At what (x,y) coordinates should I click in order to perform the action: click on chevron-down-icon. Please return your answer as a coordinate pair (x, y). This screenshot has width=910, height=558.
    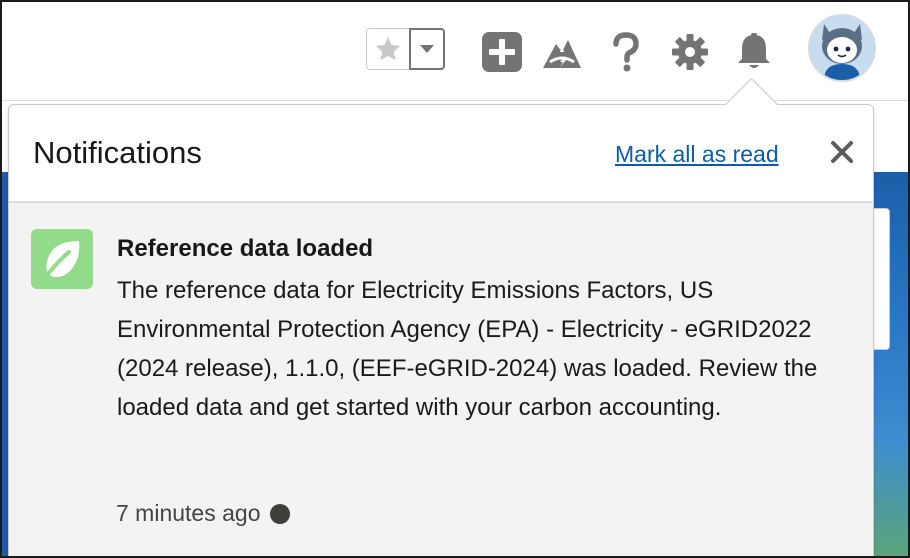
    Looking at the image, I should click on (427, 49).